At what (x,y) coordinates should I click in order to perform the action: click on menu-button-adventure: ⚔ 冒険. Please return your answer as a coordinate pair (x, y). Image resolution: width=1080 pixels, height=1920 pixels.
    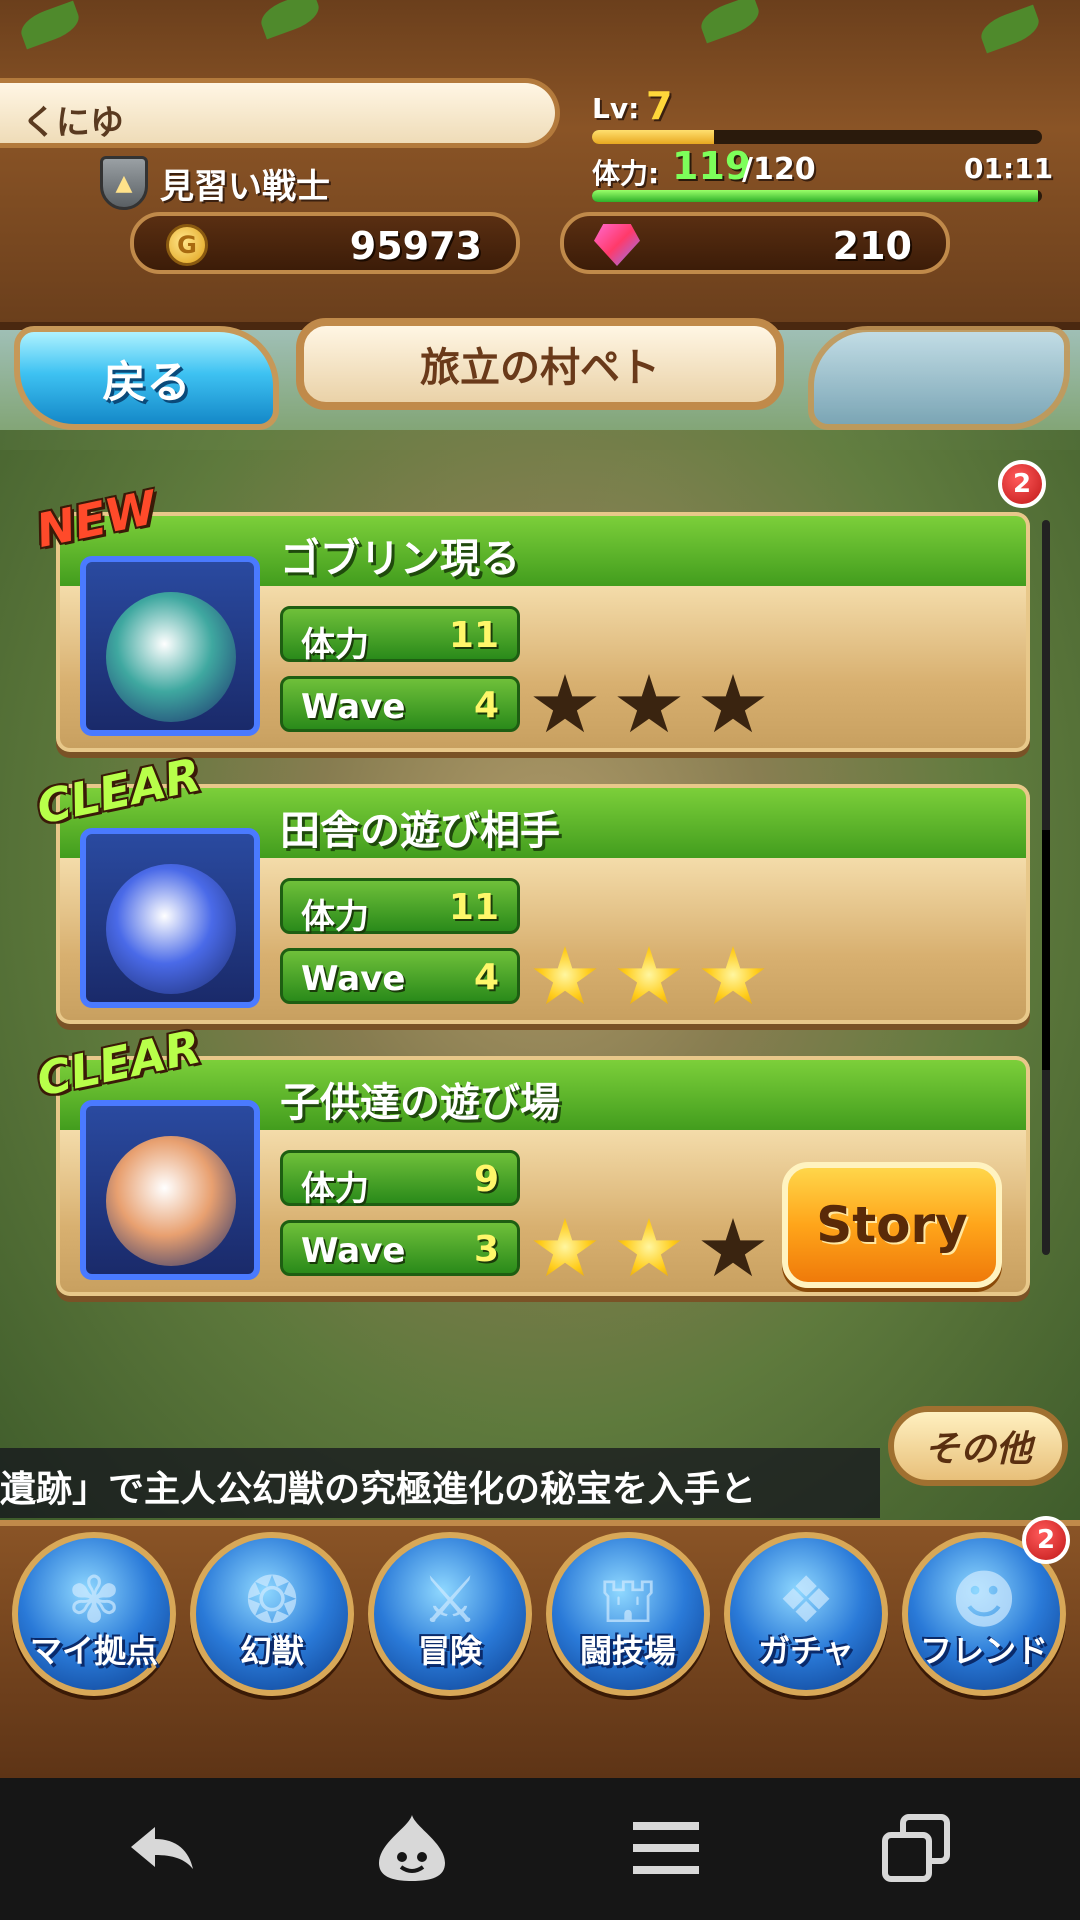
    Looking at the image, I should click on (450, 1614).